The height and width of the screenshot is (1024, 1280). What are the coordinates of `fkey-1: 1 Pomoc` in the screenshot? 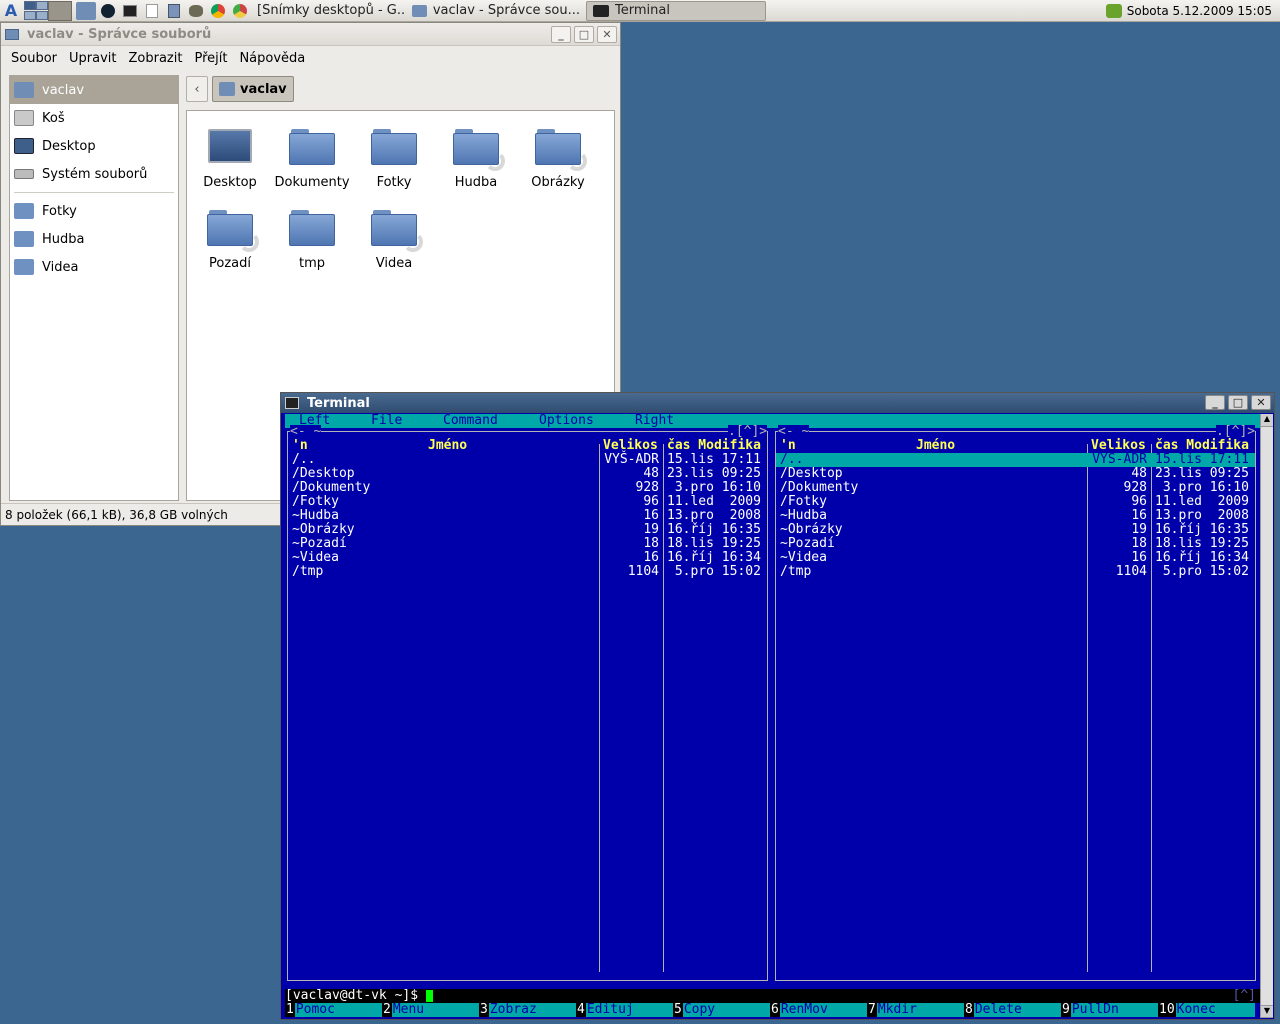 It's located at (333, 1010).